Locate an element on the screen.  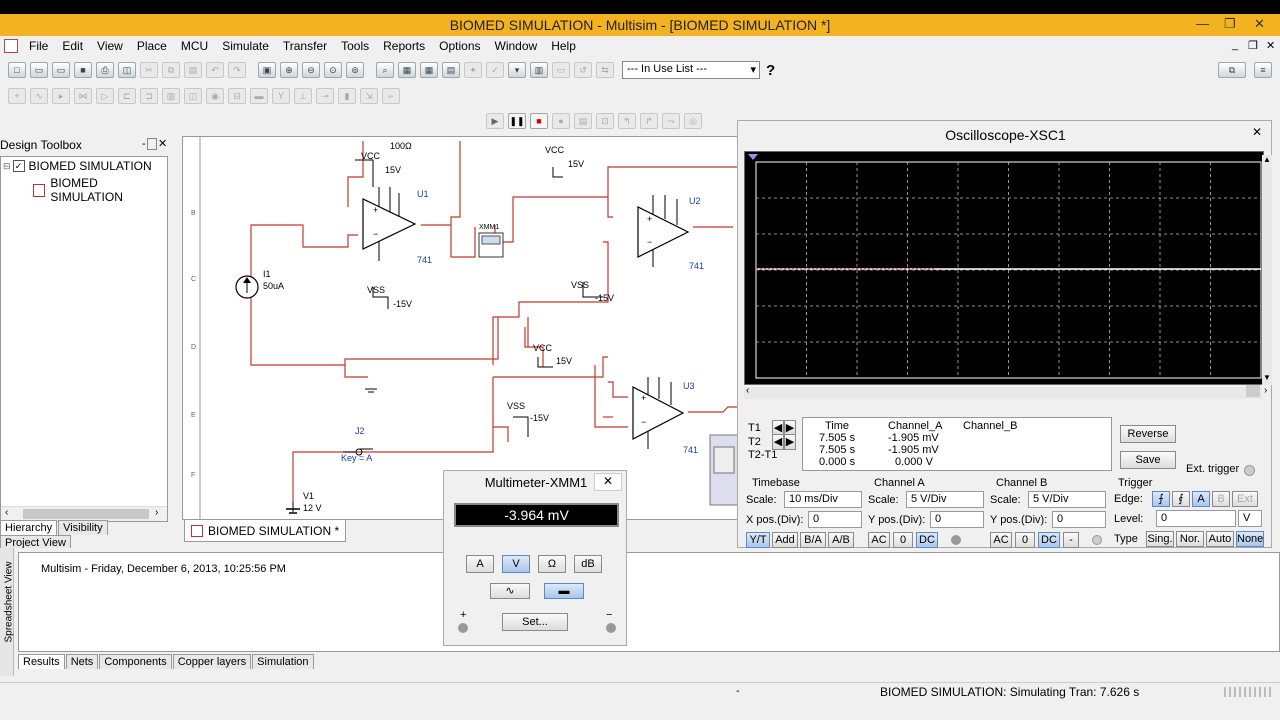
scroll-thumb is located at coordinates (86, 514).